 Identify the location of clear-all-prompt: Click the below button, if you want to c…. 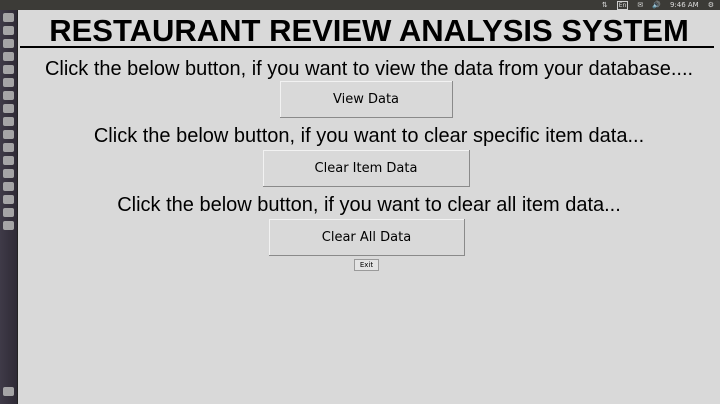
(369, 205).